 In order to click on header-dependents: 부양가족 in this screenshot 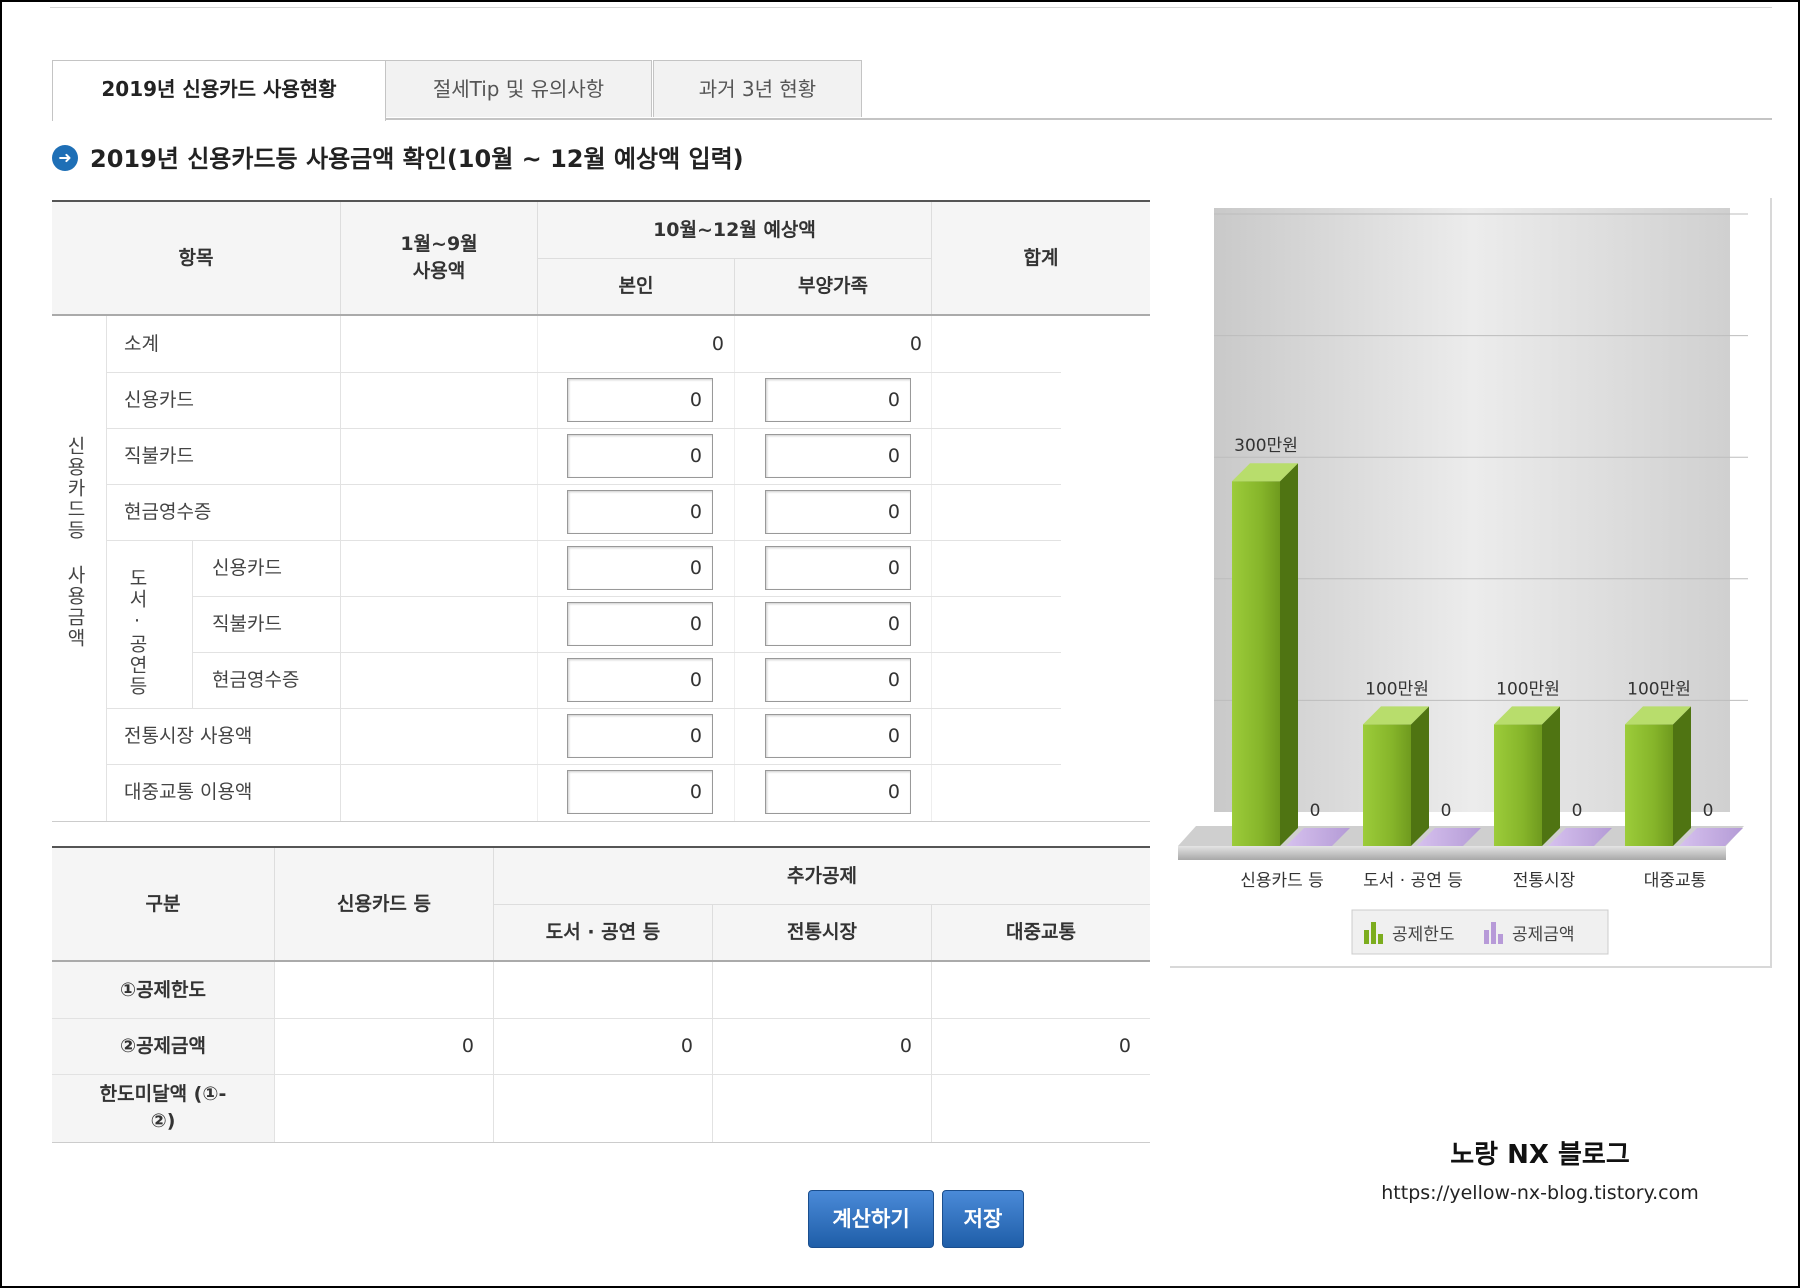, I will do `click(833, 286)`.